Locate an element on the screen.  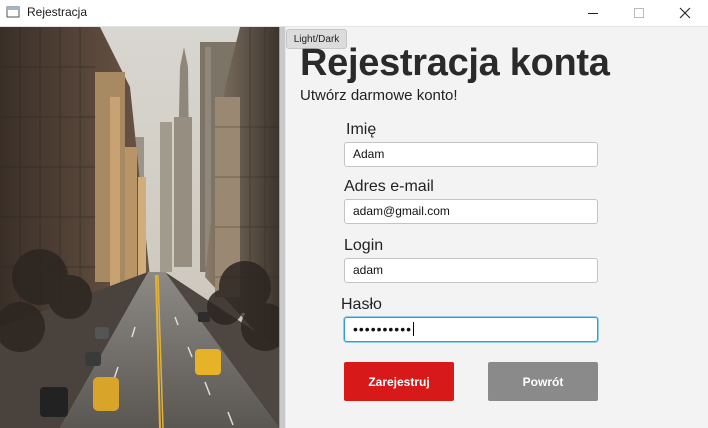
email-label: Adres e-mail is located at coordinates (389, 186).